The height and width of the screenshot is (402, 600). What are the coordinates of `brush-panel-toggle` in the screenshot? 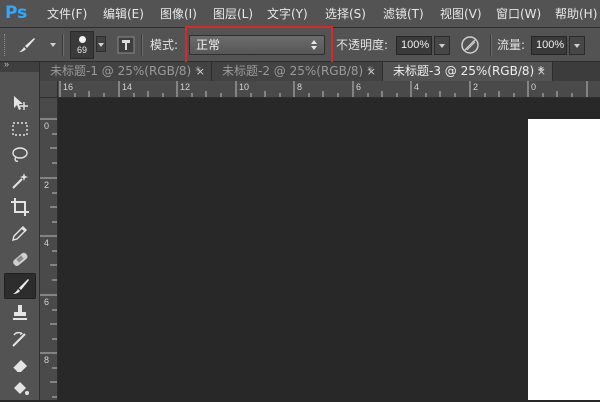 It's located at (126, 45).